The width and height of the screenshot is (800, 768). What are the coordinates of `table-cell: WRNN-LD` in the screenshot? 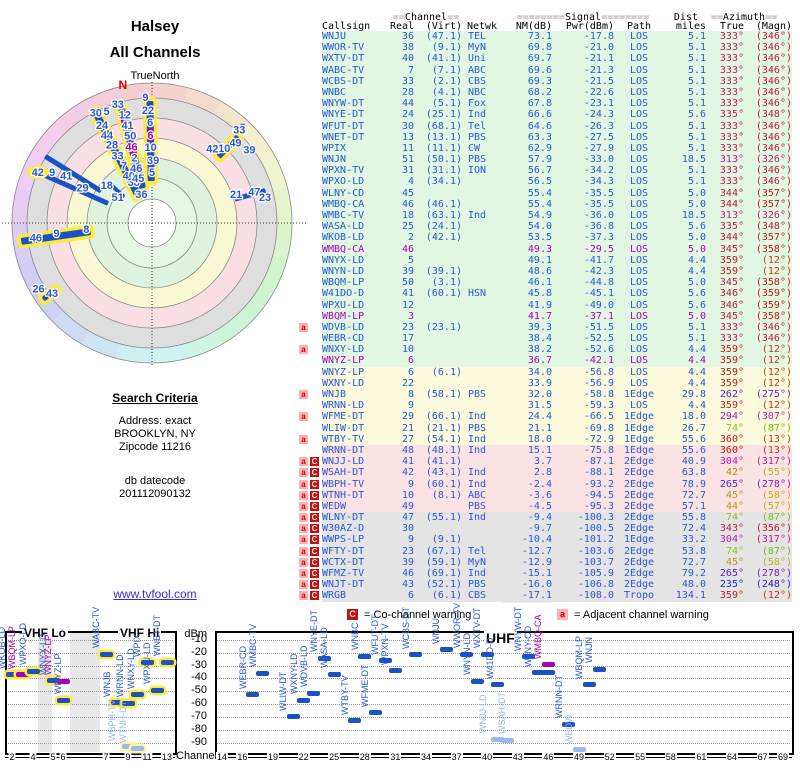 It's located at (343, 406).